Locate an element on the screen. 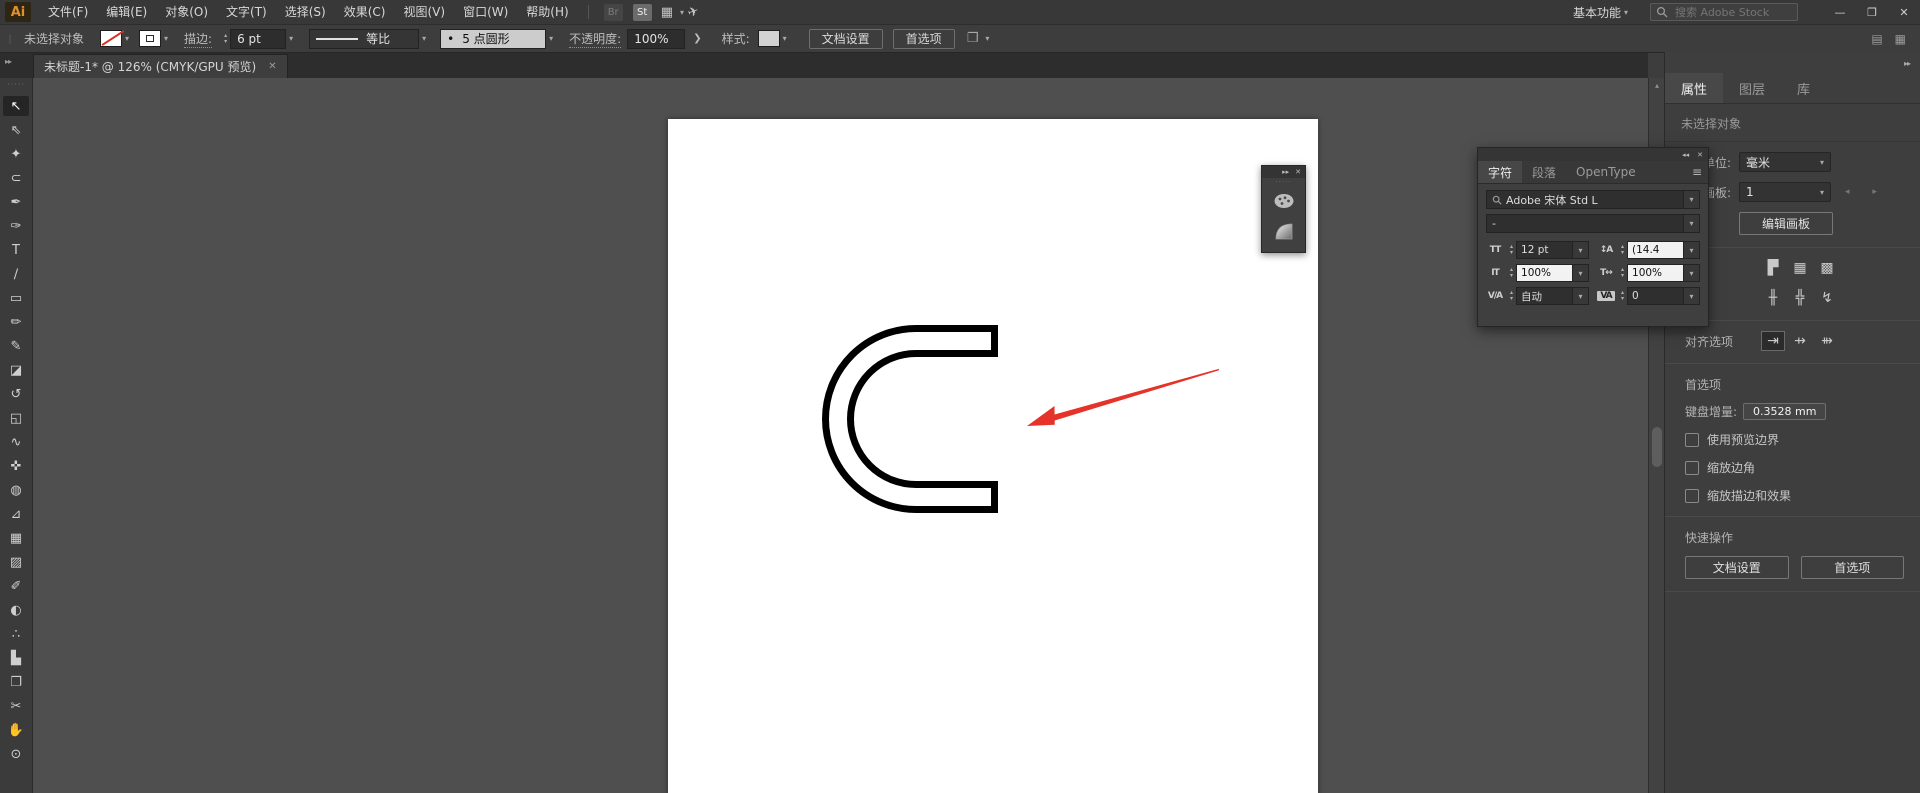  kerning-field: 自动 is located at coordinates (1544, 296).